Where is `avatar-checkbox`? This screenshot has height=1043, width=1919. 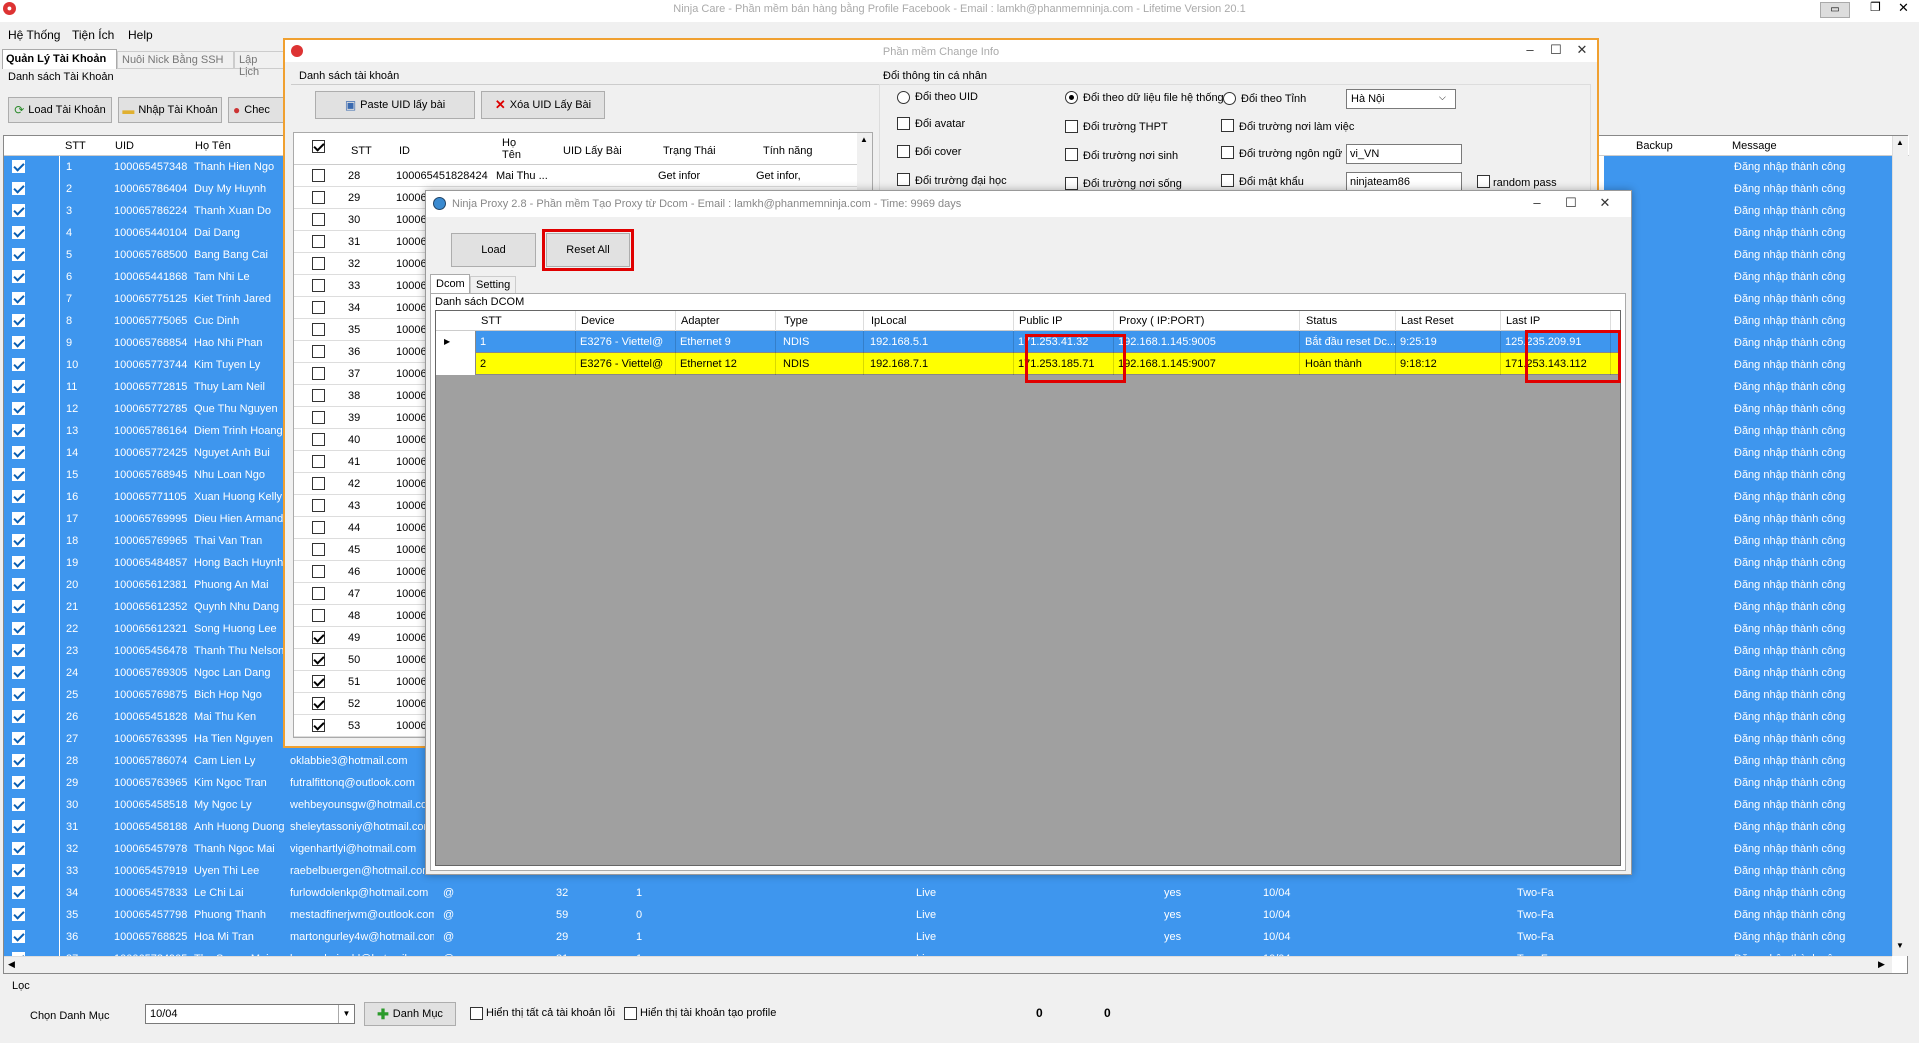 avatar-checkbox is located at coordinates (903, 123).